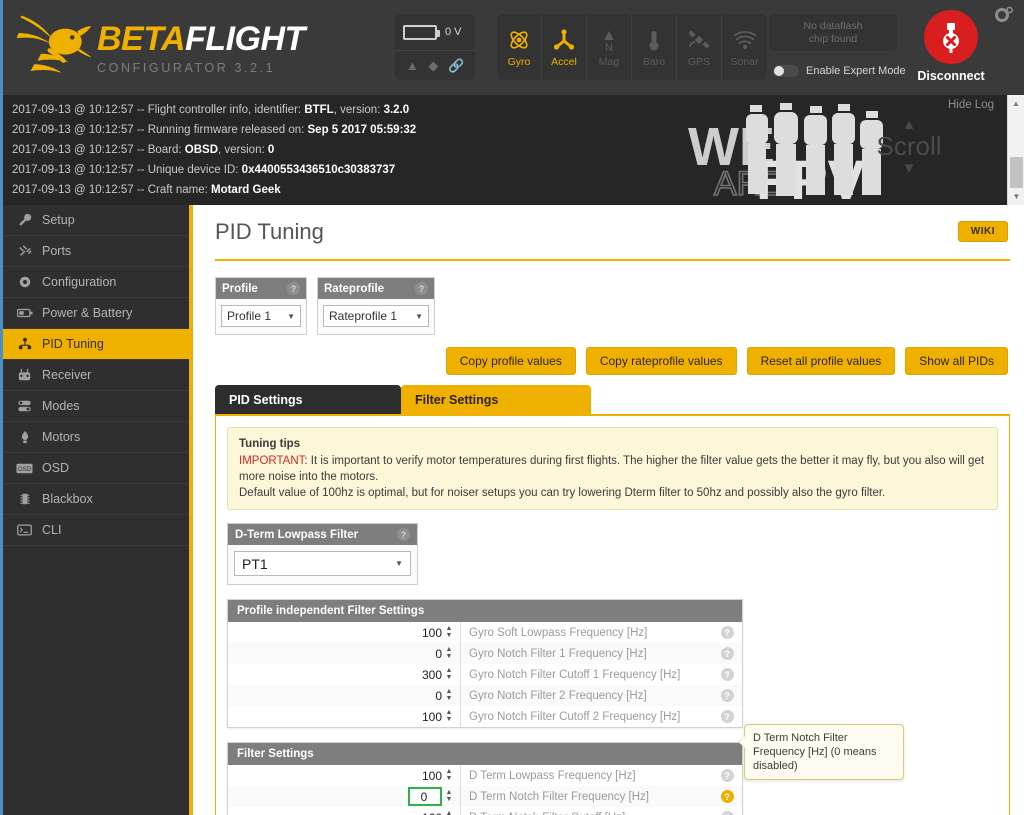  I want to click on help-icon-active: ?, so click(727, 796).